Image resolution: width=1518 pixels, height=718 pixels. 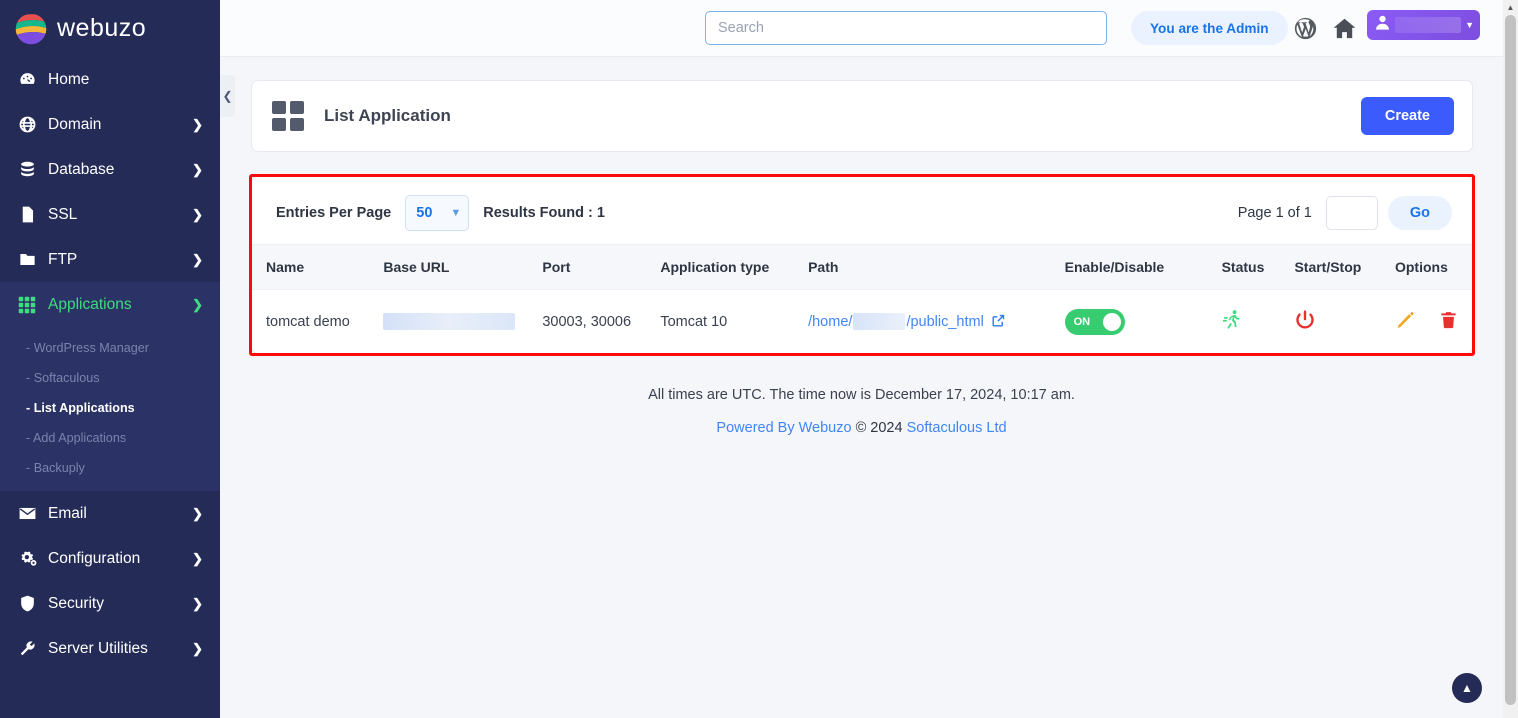 I want to click on chevron-left-icon: ❮, so click(x=227, y=96).